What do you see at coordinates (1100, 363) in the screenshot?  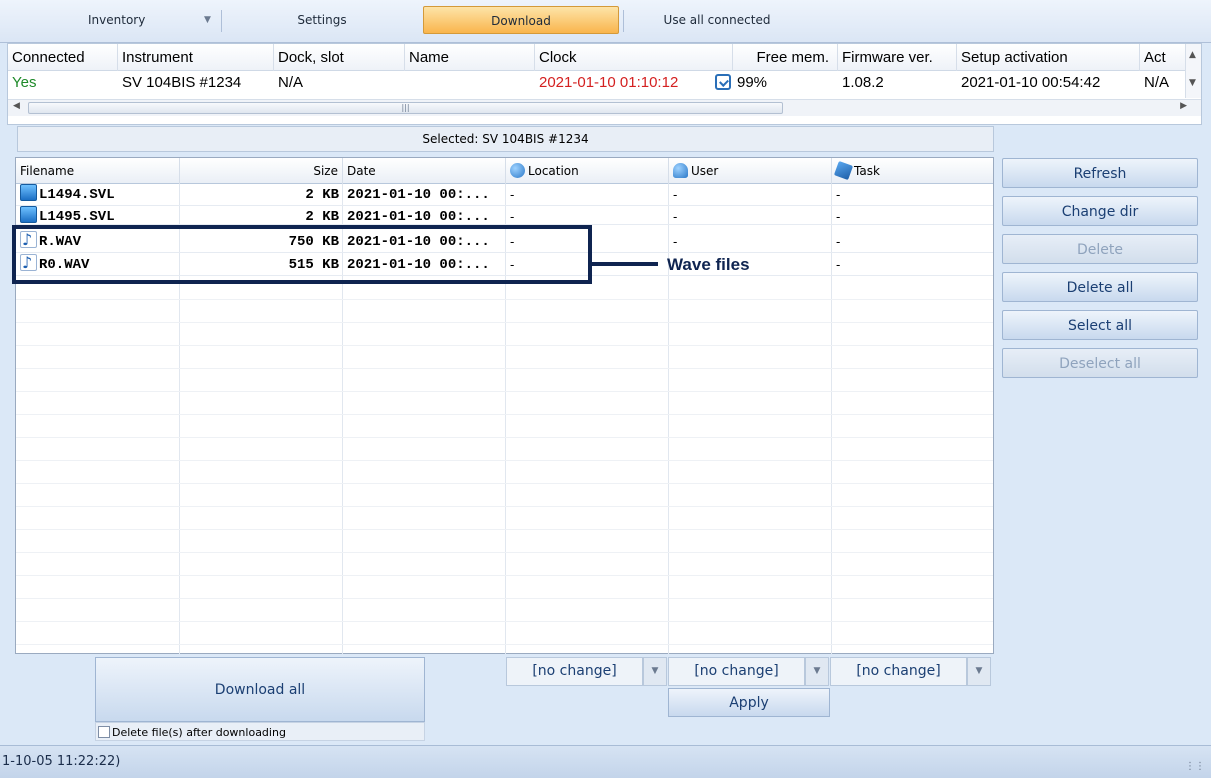 I see `deselect-all-button: Deselect all` at bounding box center [1100, 363].